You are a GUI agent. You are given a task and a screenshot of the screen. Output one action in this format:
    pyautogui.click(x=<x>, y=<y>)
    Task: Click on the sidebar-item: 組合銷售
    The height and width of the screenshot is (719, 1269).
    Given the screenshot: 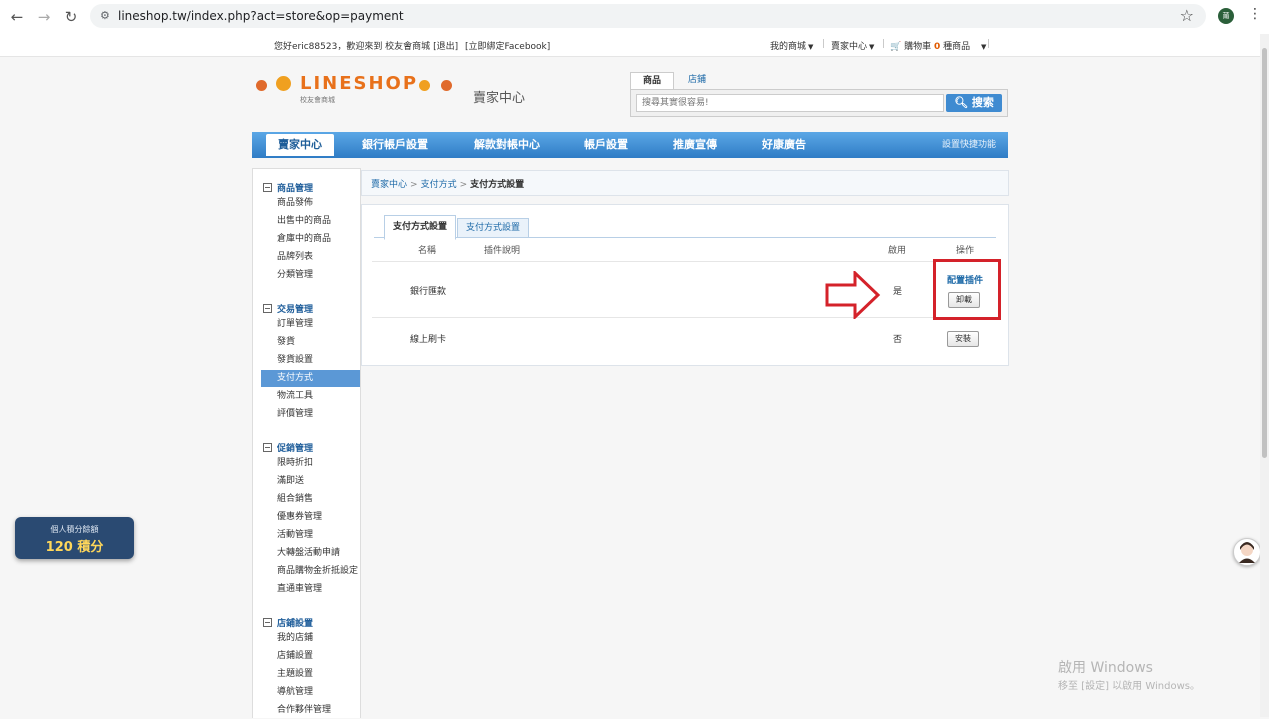 What is the action you would take?
    pyautogui.click(x=310, y=499)
    